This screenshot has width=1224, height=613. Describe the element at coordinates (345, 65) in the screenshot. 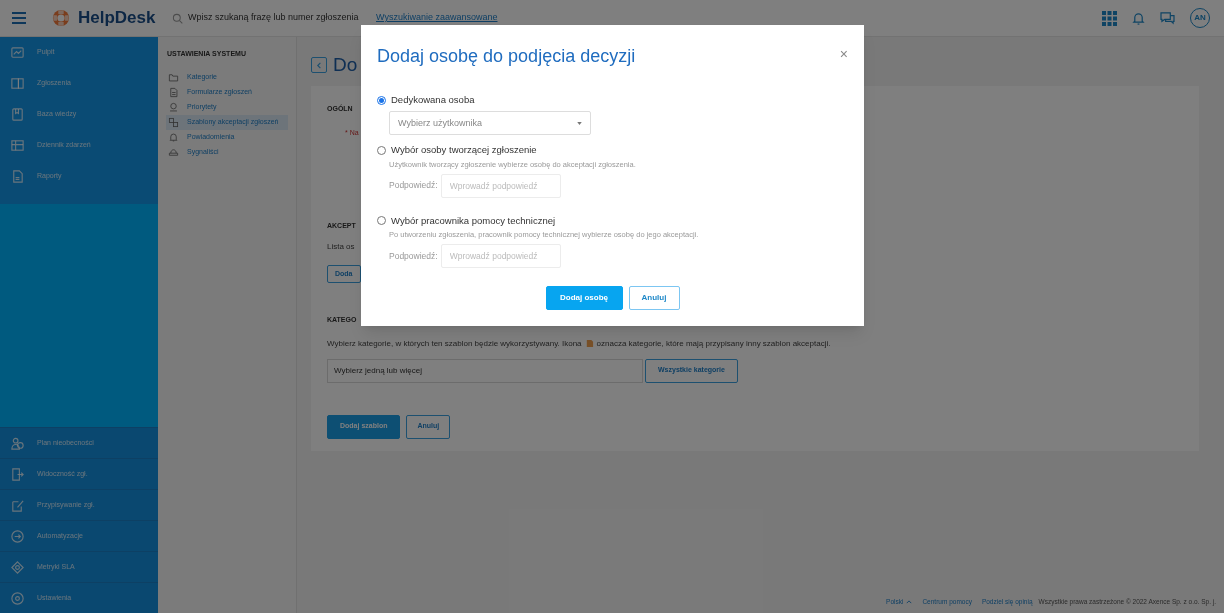

I see `page-title: Do` at that location.